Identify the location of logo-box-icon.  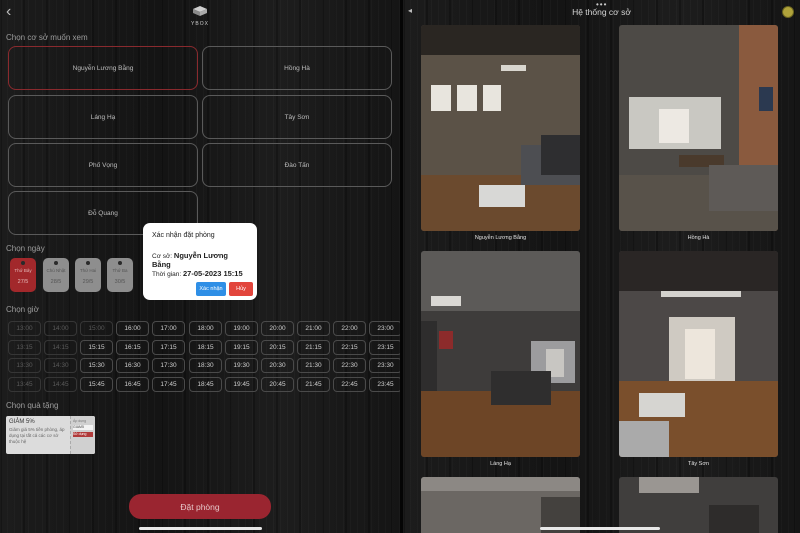
(200, 11).